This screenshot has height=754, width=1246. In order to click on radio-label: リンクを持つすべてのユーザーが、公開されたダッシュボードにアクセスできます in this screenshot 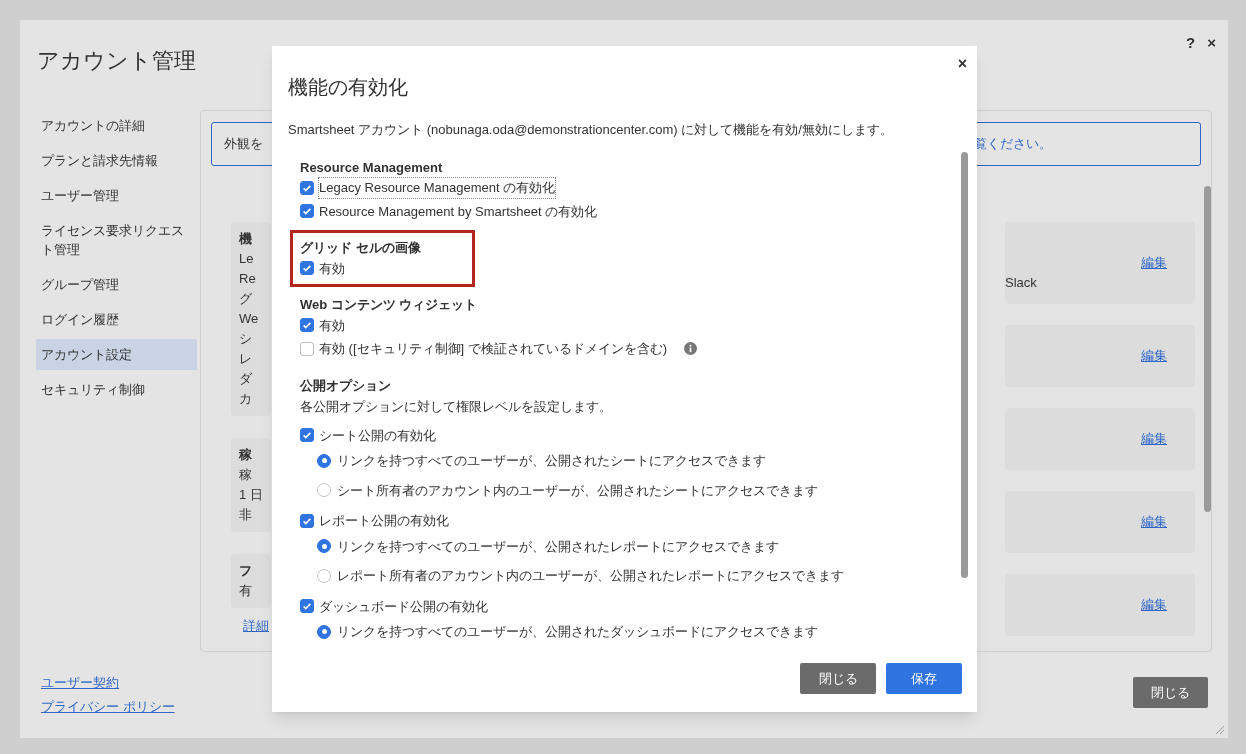, I will do `click(577, 632)`.